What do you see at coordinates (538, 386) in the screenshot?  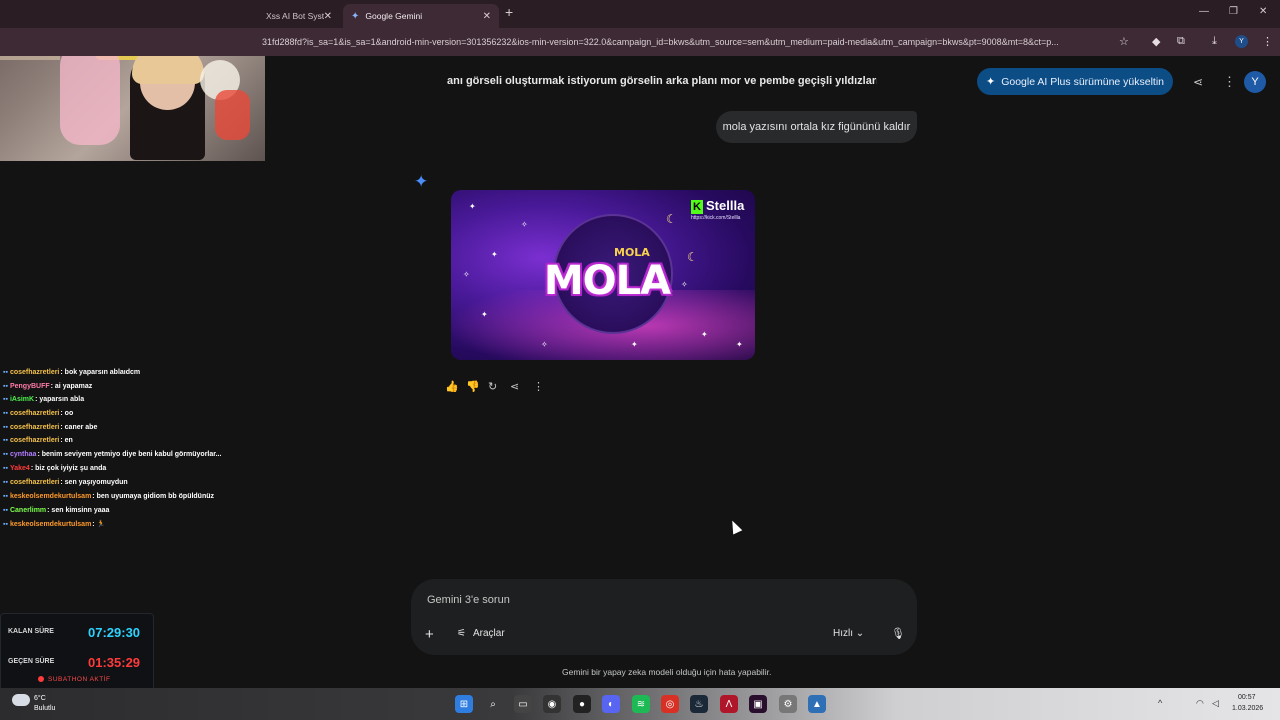 I see `more-actions-icon: ⋮` at bounding box center [538, 386].